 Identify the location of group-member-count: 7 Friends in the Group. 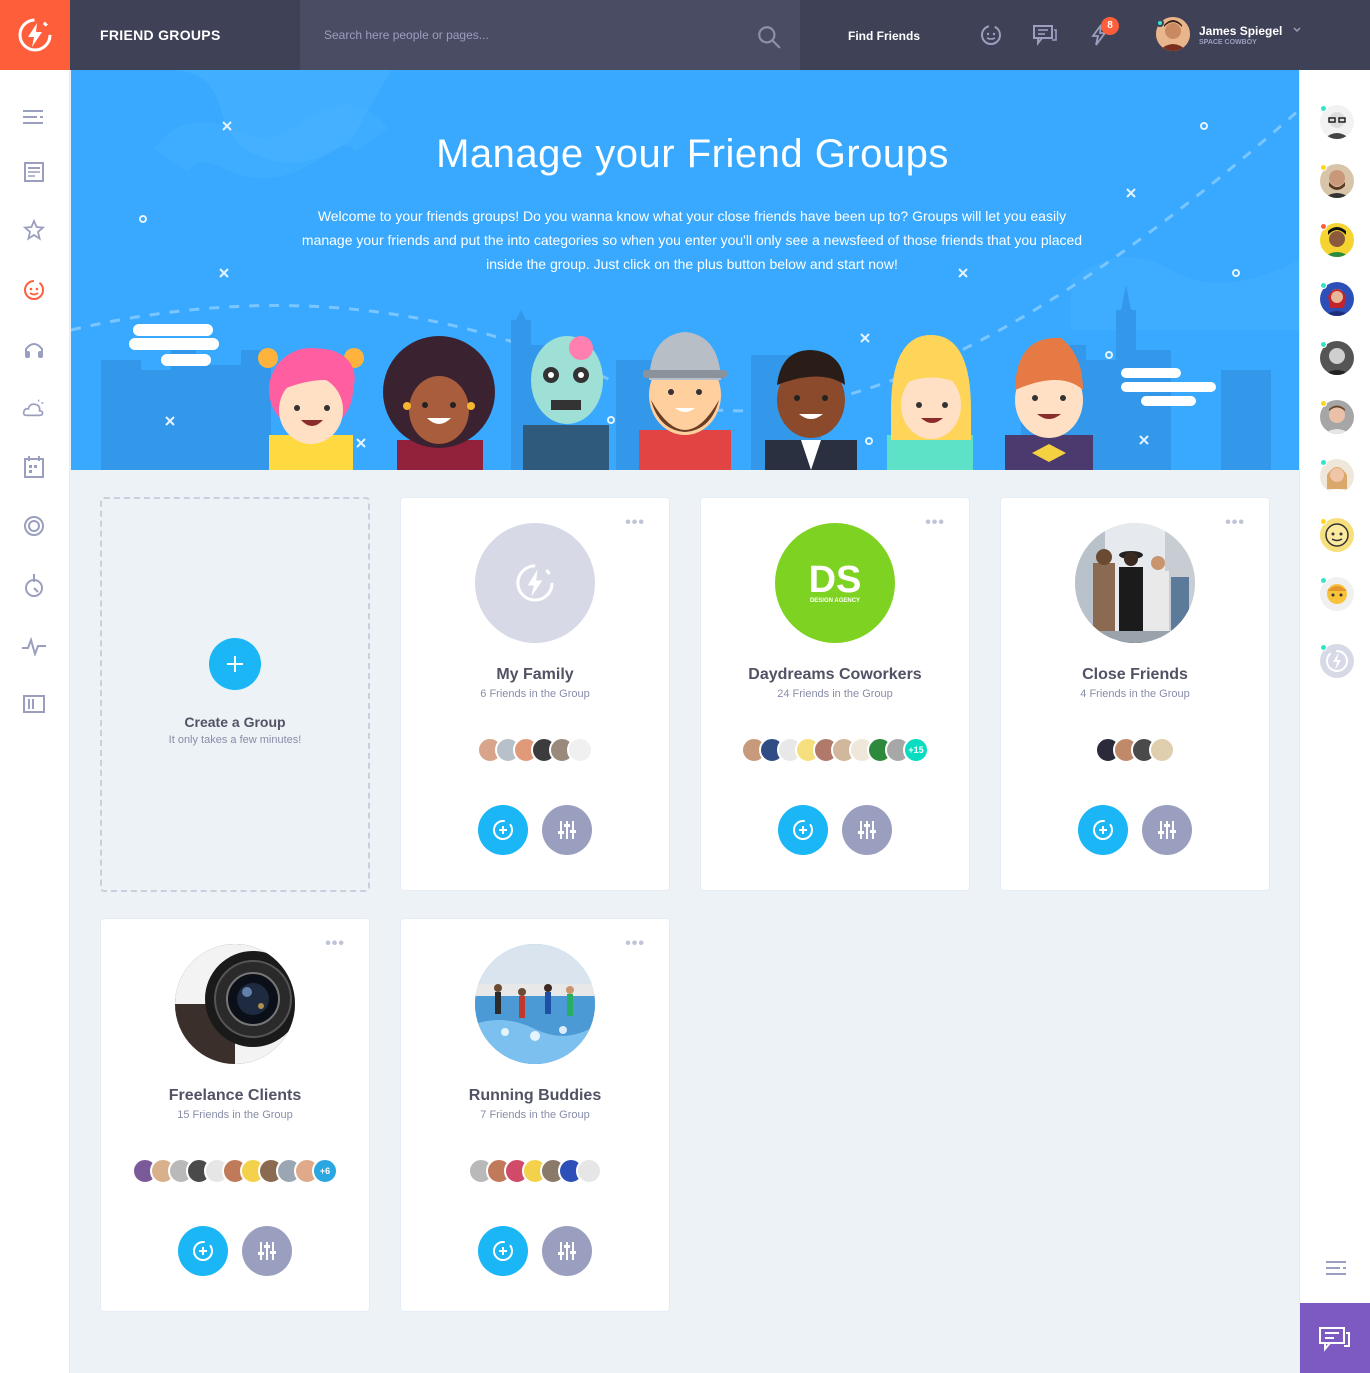
(535, 1115).